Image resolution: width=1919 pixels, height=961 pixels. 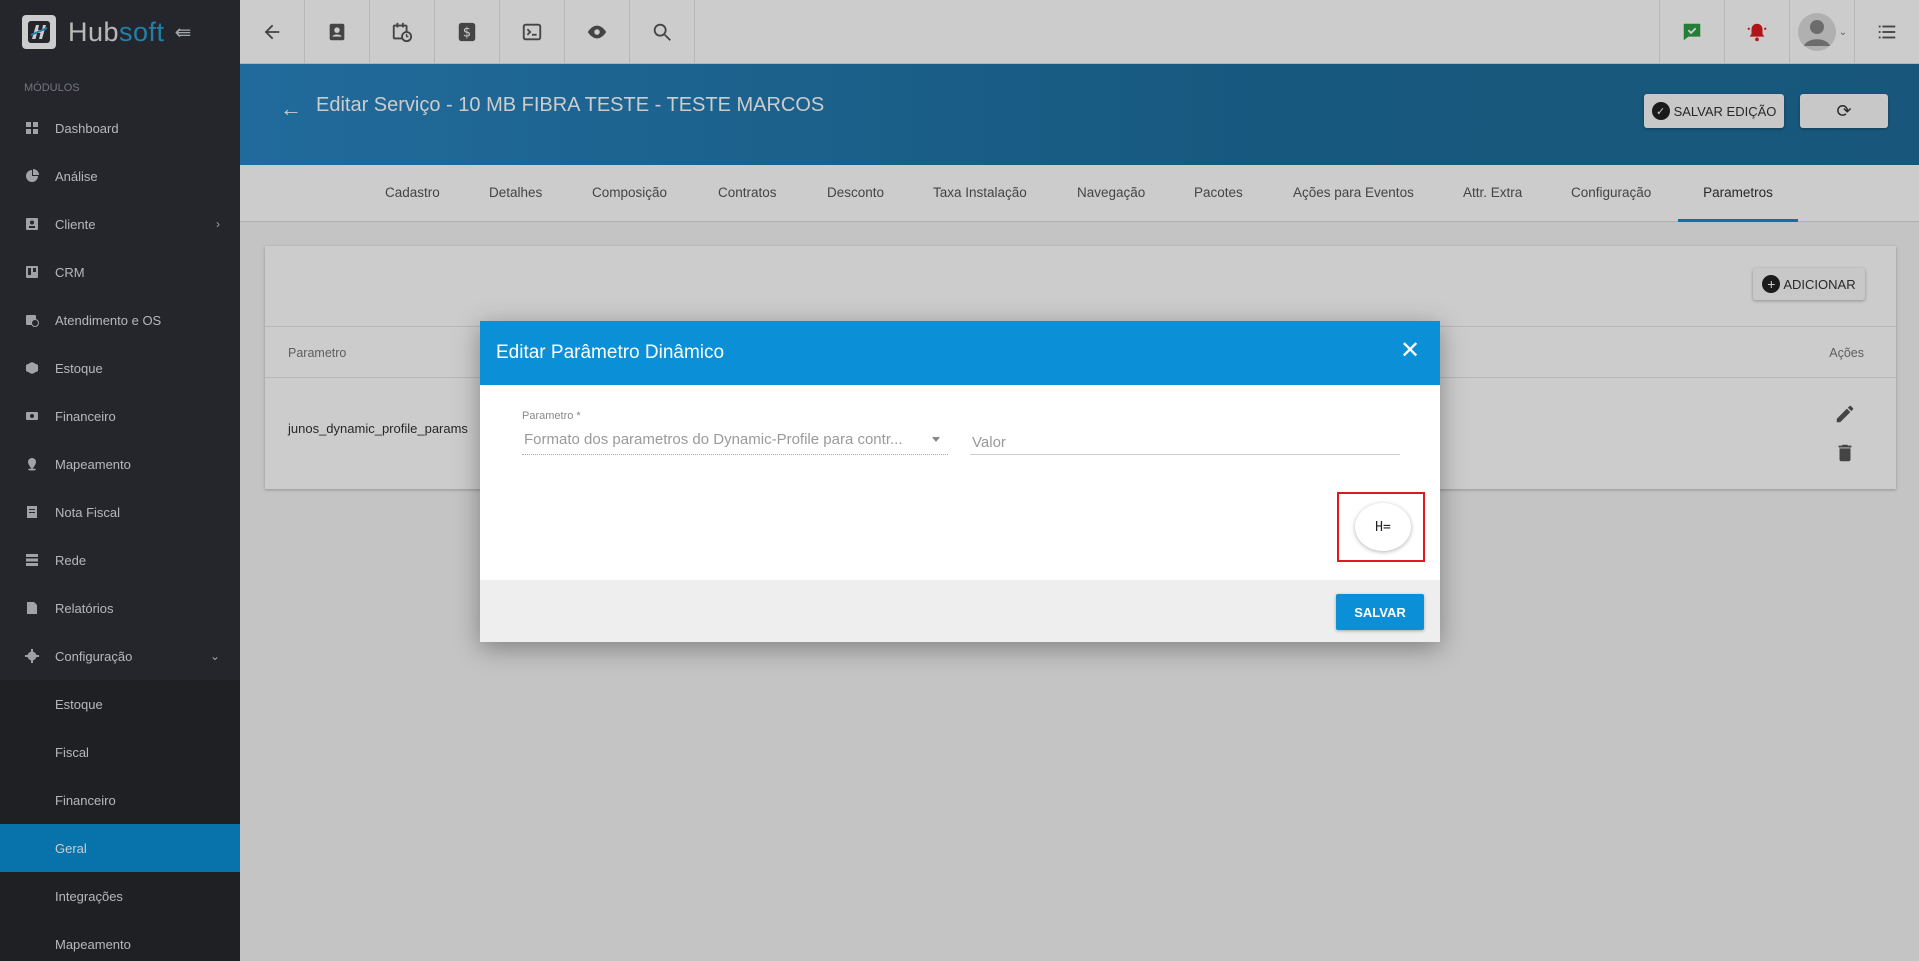 I want to click on param-field-label: Parametro *, so click(x=551, y=416).